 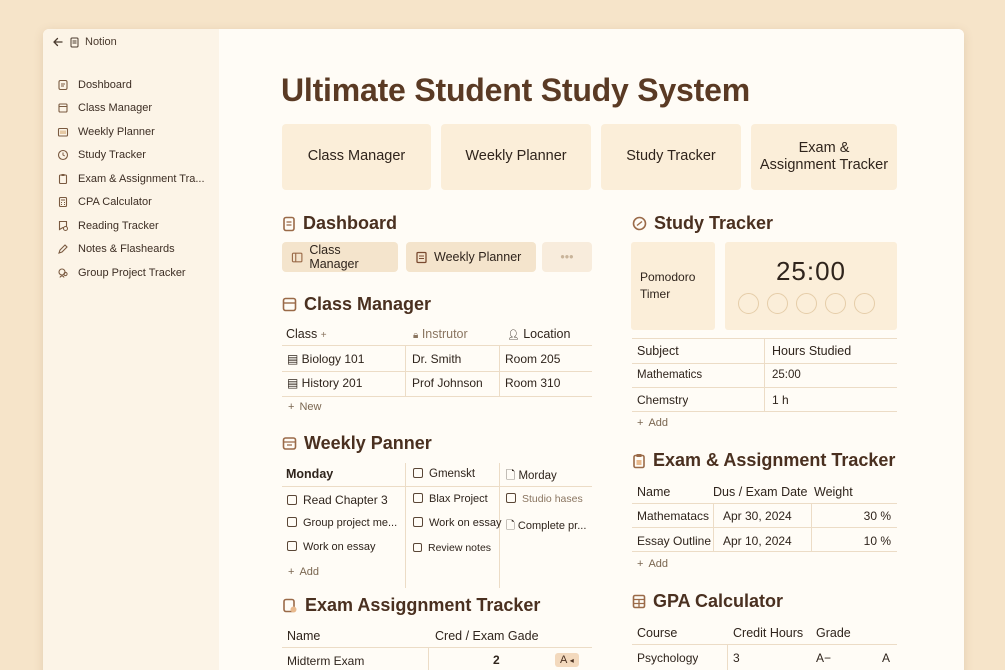 I want to click on sidebar-item-group-project: Group Project Tracker, so click(x=137, y=273).